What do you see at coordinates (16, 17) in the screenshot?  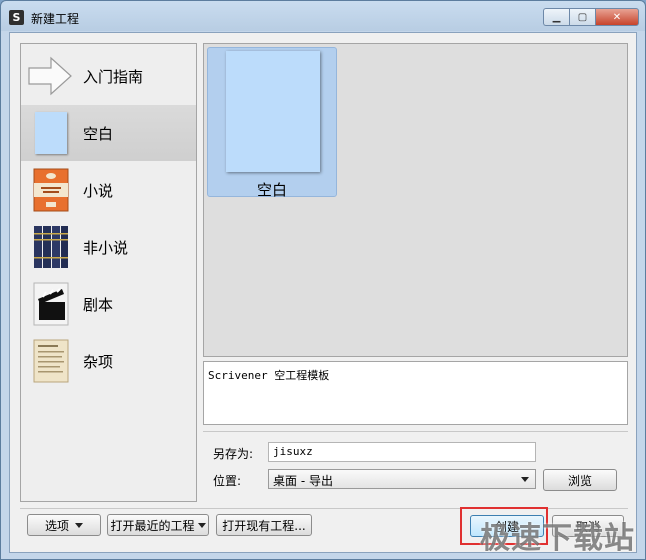 I see `scrivener-app-icon: S` at bounding box center [16, 17].